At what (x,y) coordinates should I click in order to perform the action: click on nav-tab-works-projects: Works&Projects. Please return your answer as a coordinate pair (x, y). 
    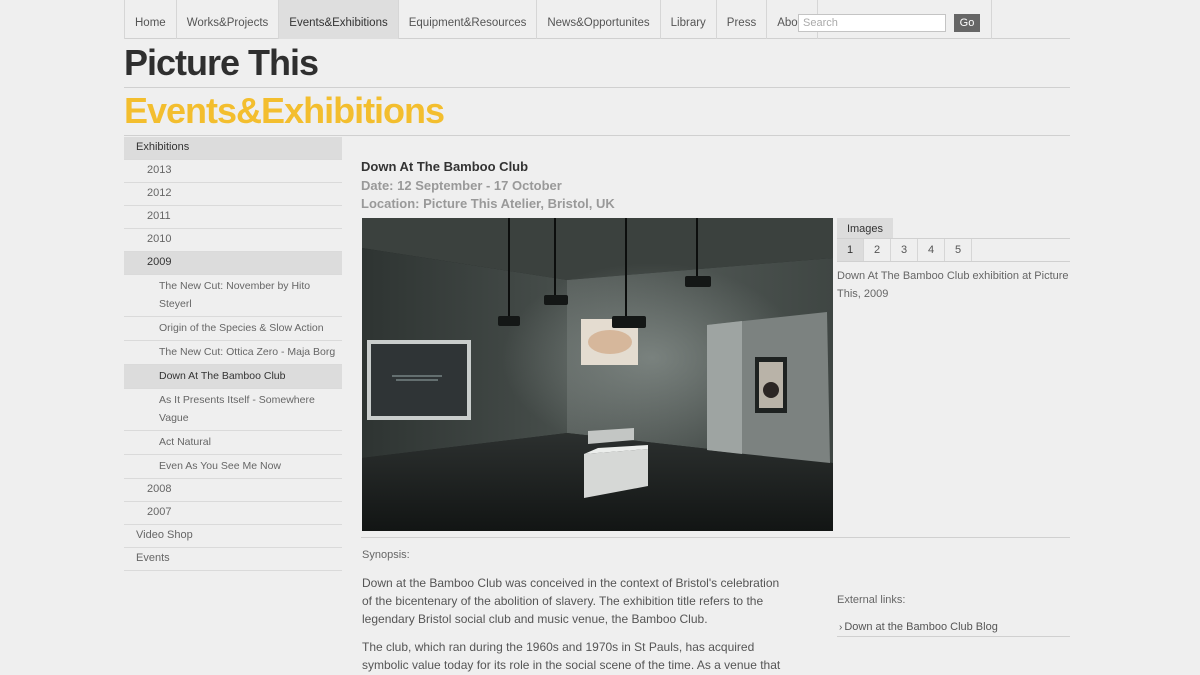
    Looking at the image, I should click on (228, 19).